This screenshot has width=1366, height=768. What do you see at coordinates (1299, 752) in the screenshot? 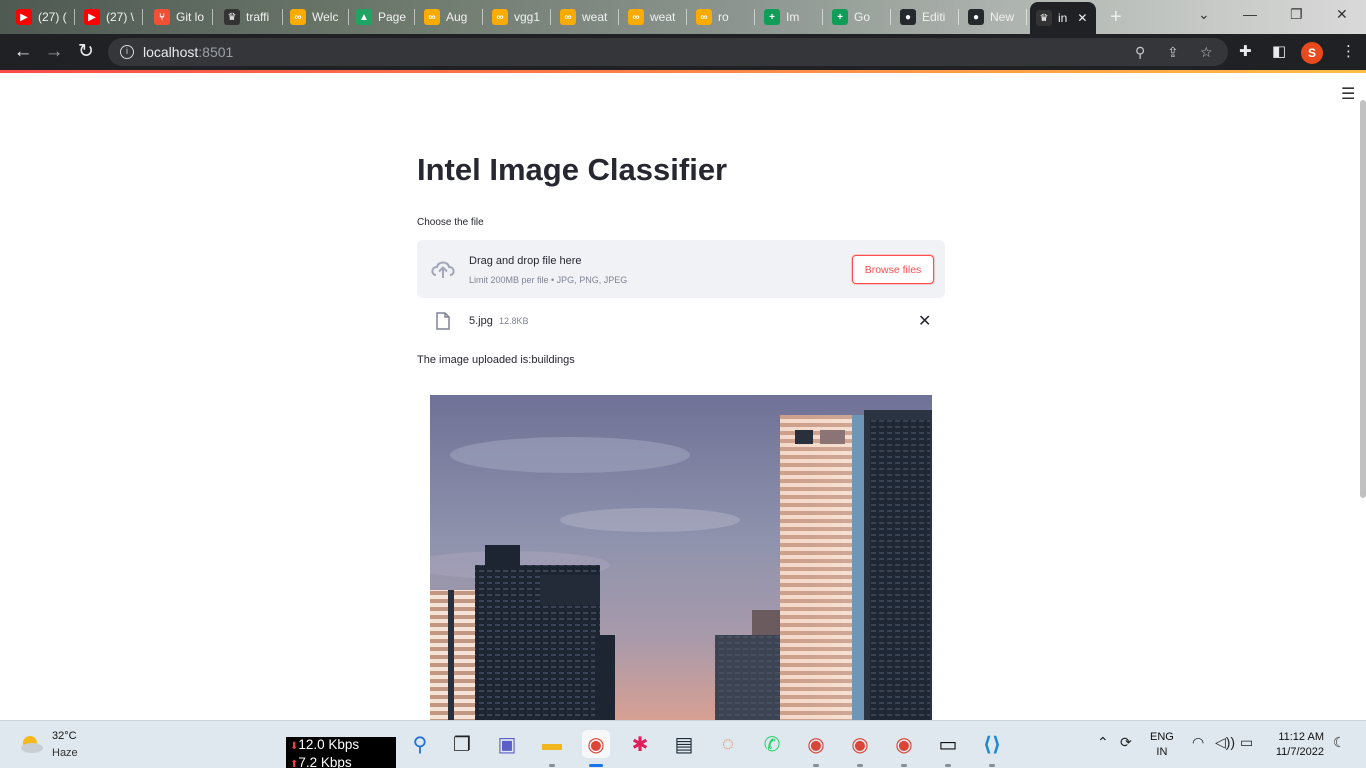
I see `clock-date: 11/7/2022` at bounding box center [1299, 752].